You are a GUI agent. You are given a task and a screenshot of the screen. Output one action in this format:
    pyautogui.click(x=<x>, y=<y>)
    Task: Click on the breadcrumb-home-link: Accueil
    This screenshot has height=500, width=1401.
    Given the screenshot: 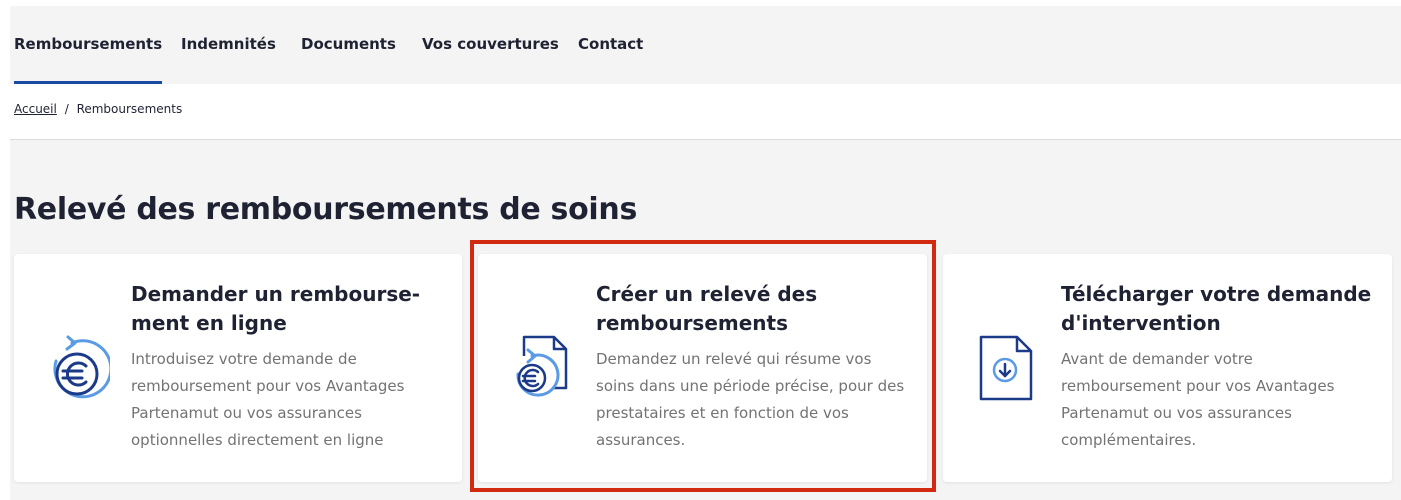 What is the action you would take?
    pyautogui.click(x=35, y=109)
    